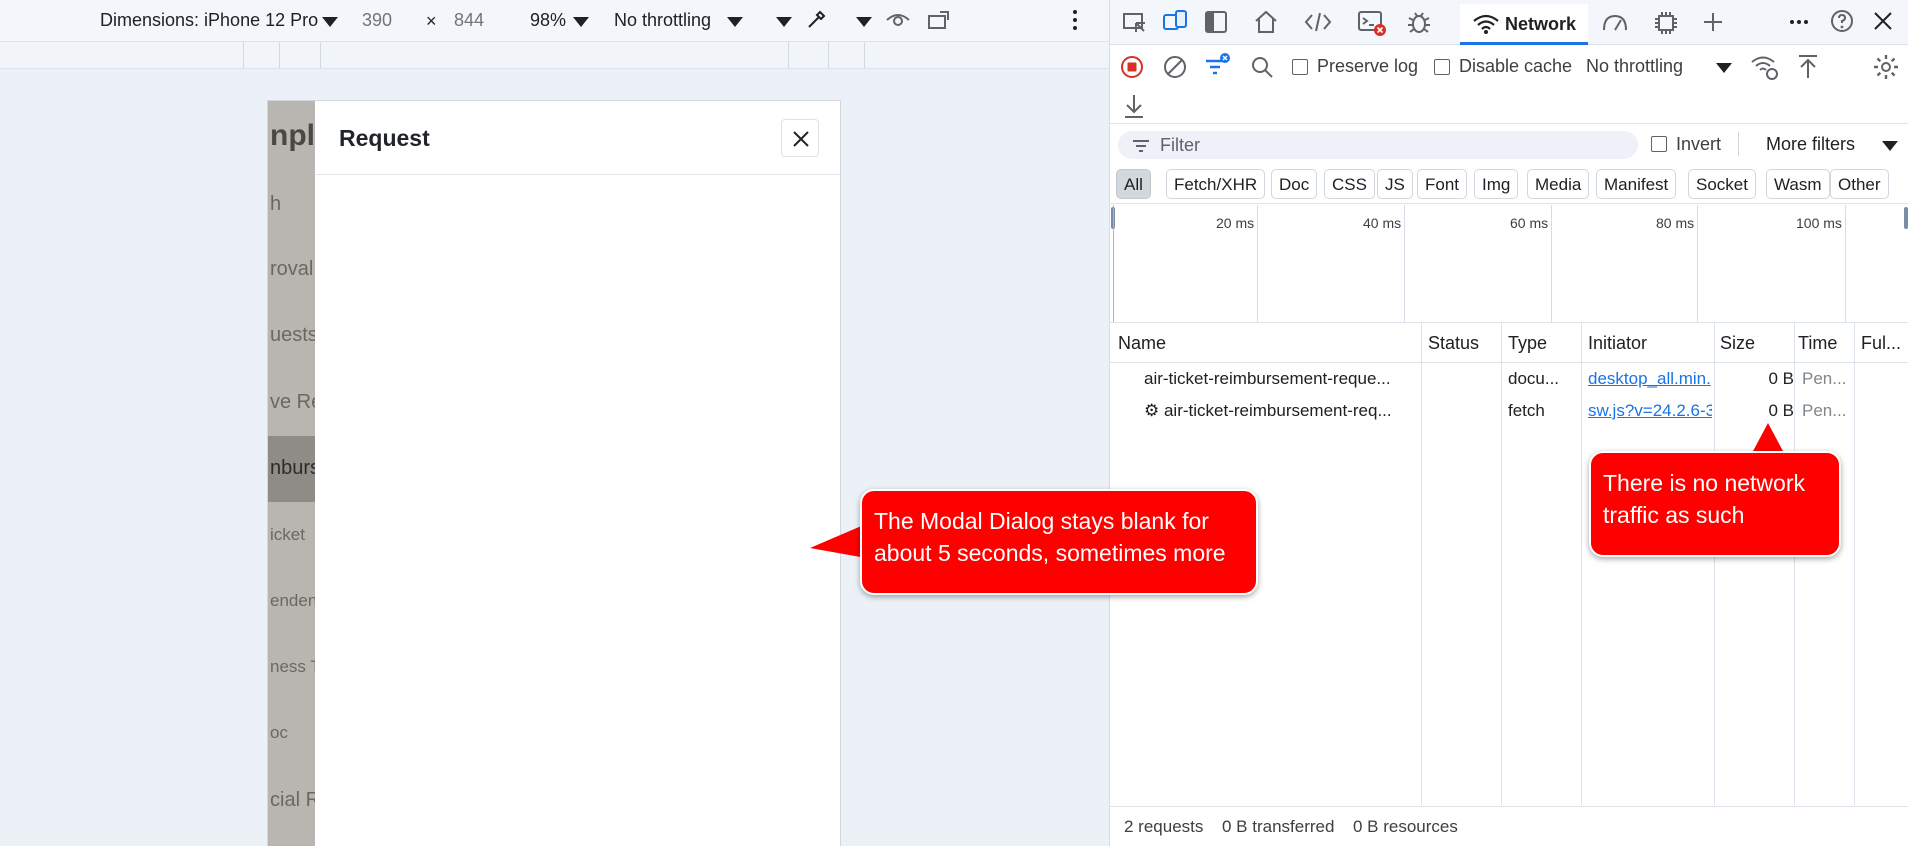 The height and width of the screenshot is (846, 1908). What do you see at coordinates (1442, 67) in the screenshot?
I see `disable-cache-checkbox` at bounding box center [1442, 67].